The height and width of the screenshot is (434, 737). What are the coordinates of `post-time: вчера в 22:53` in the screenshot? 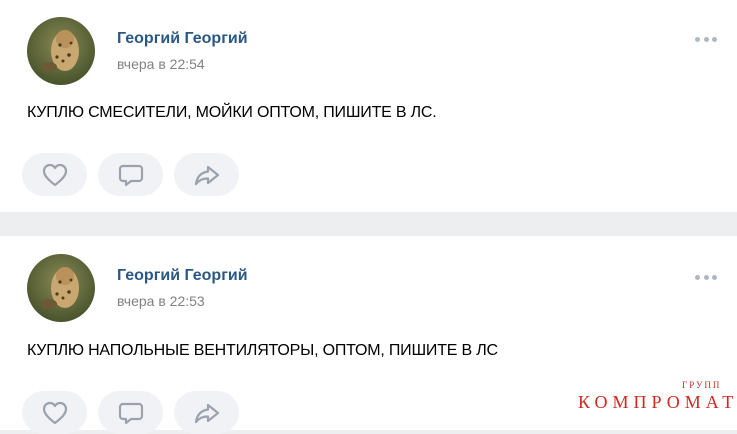 It's located at (161, 301).